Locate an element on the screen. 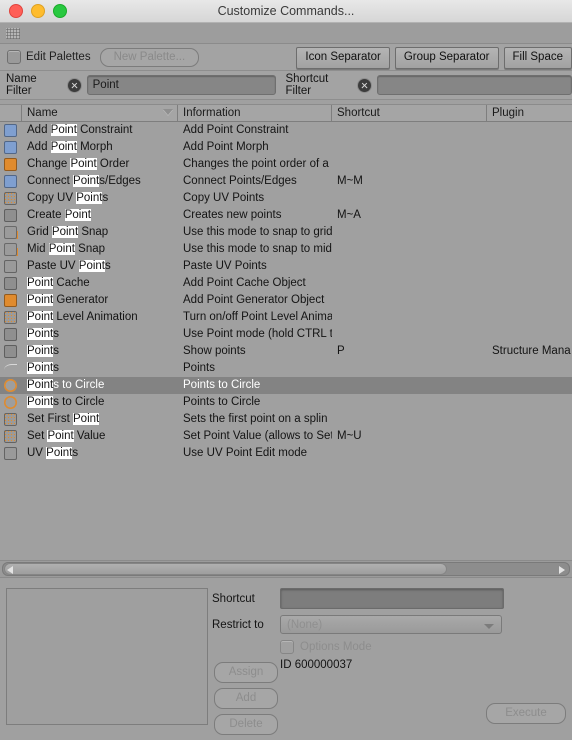 Image resolution: width=572 pixels, height=740 pixels. command-id-text: ID 600000037 is located at coordinates (392, 665).